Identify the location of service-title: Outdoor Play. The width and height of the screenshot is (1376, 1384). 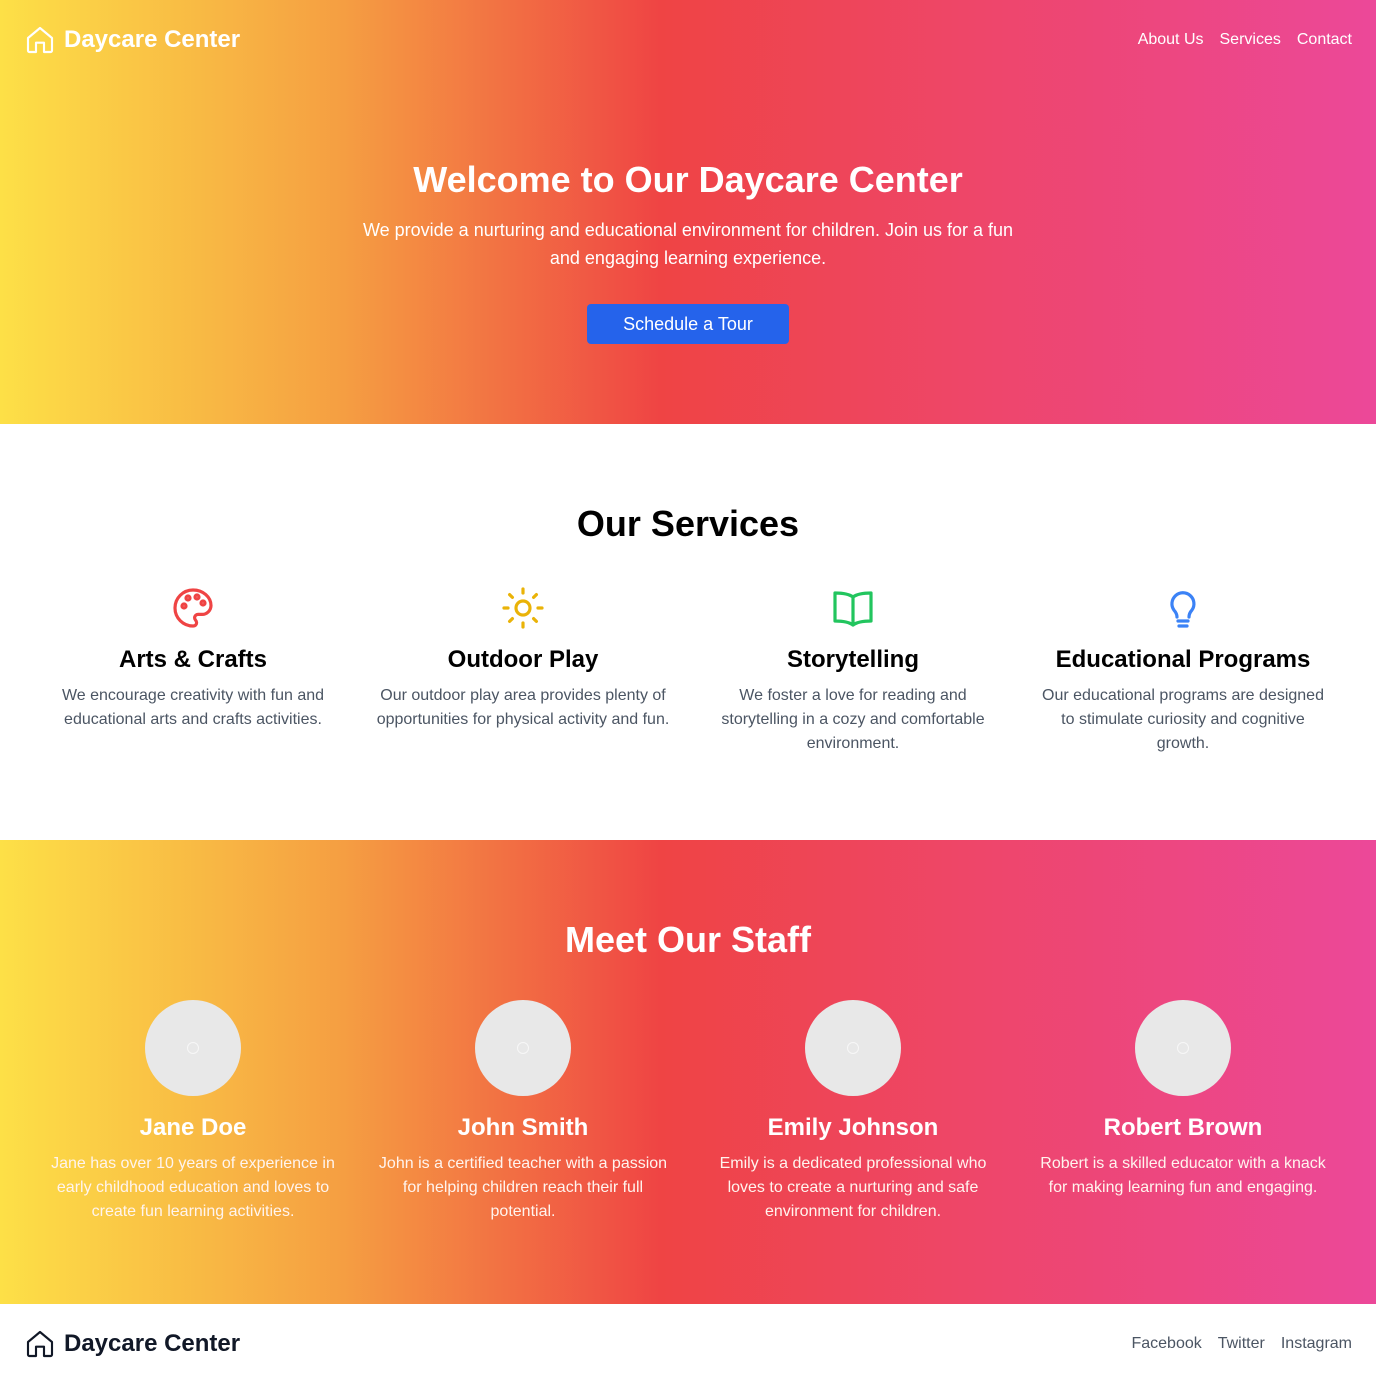
(523, 659).